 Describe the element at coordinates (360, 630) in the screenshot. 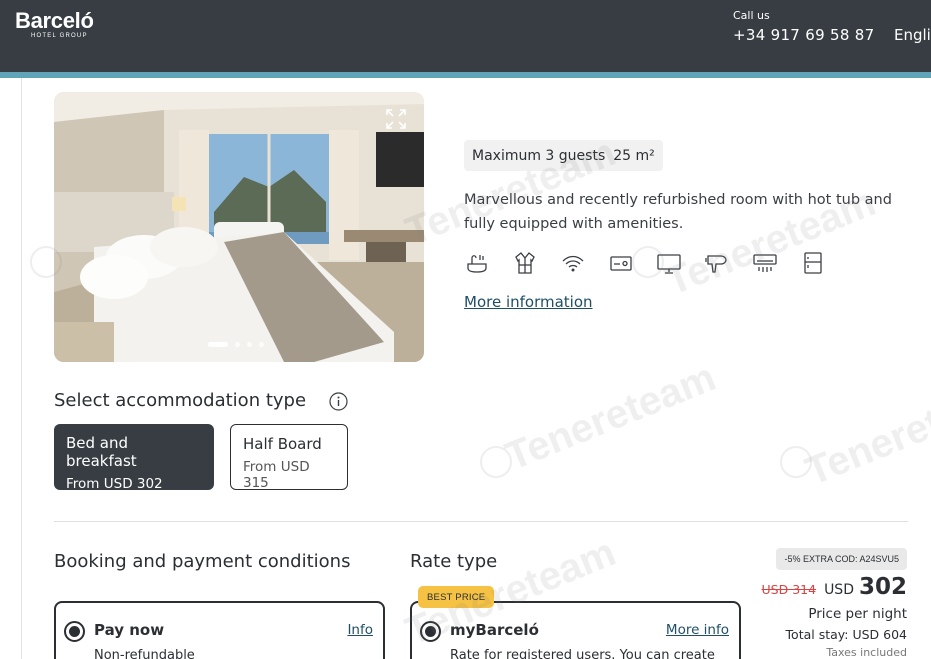

I see `pay-now-info-link: Info` at that location.